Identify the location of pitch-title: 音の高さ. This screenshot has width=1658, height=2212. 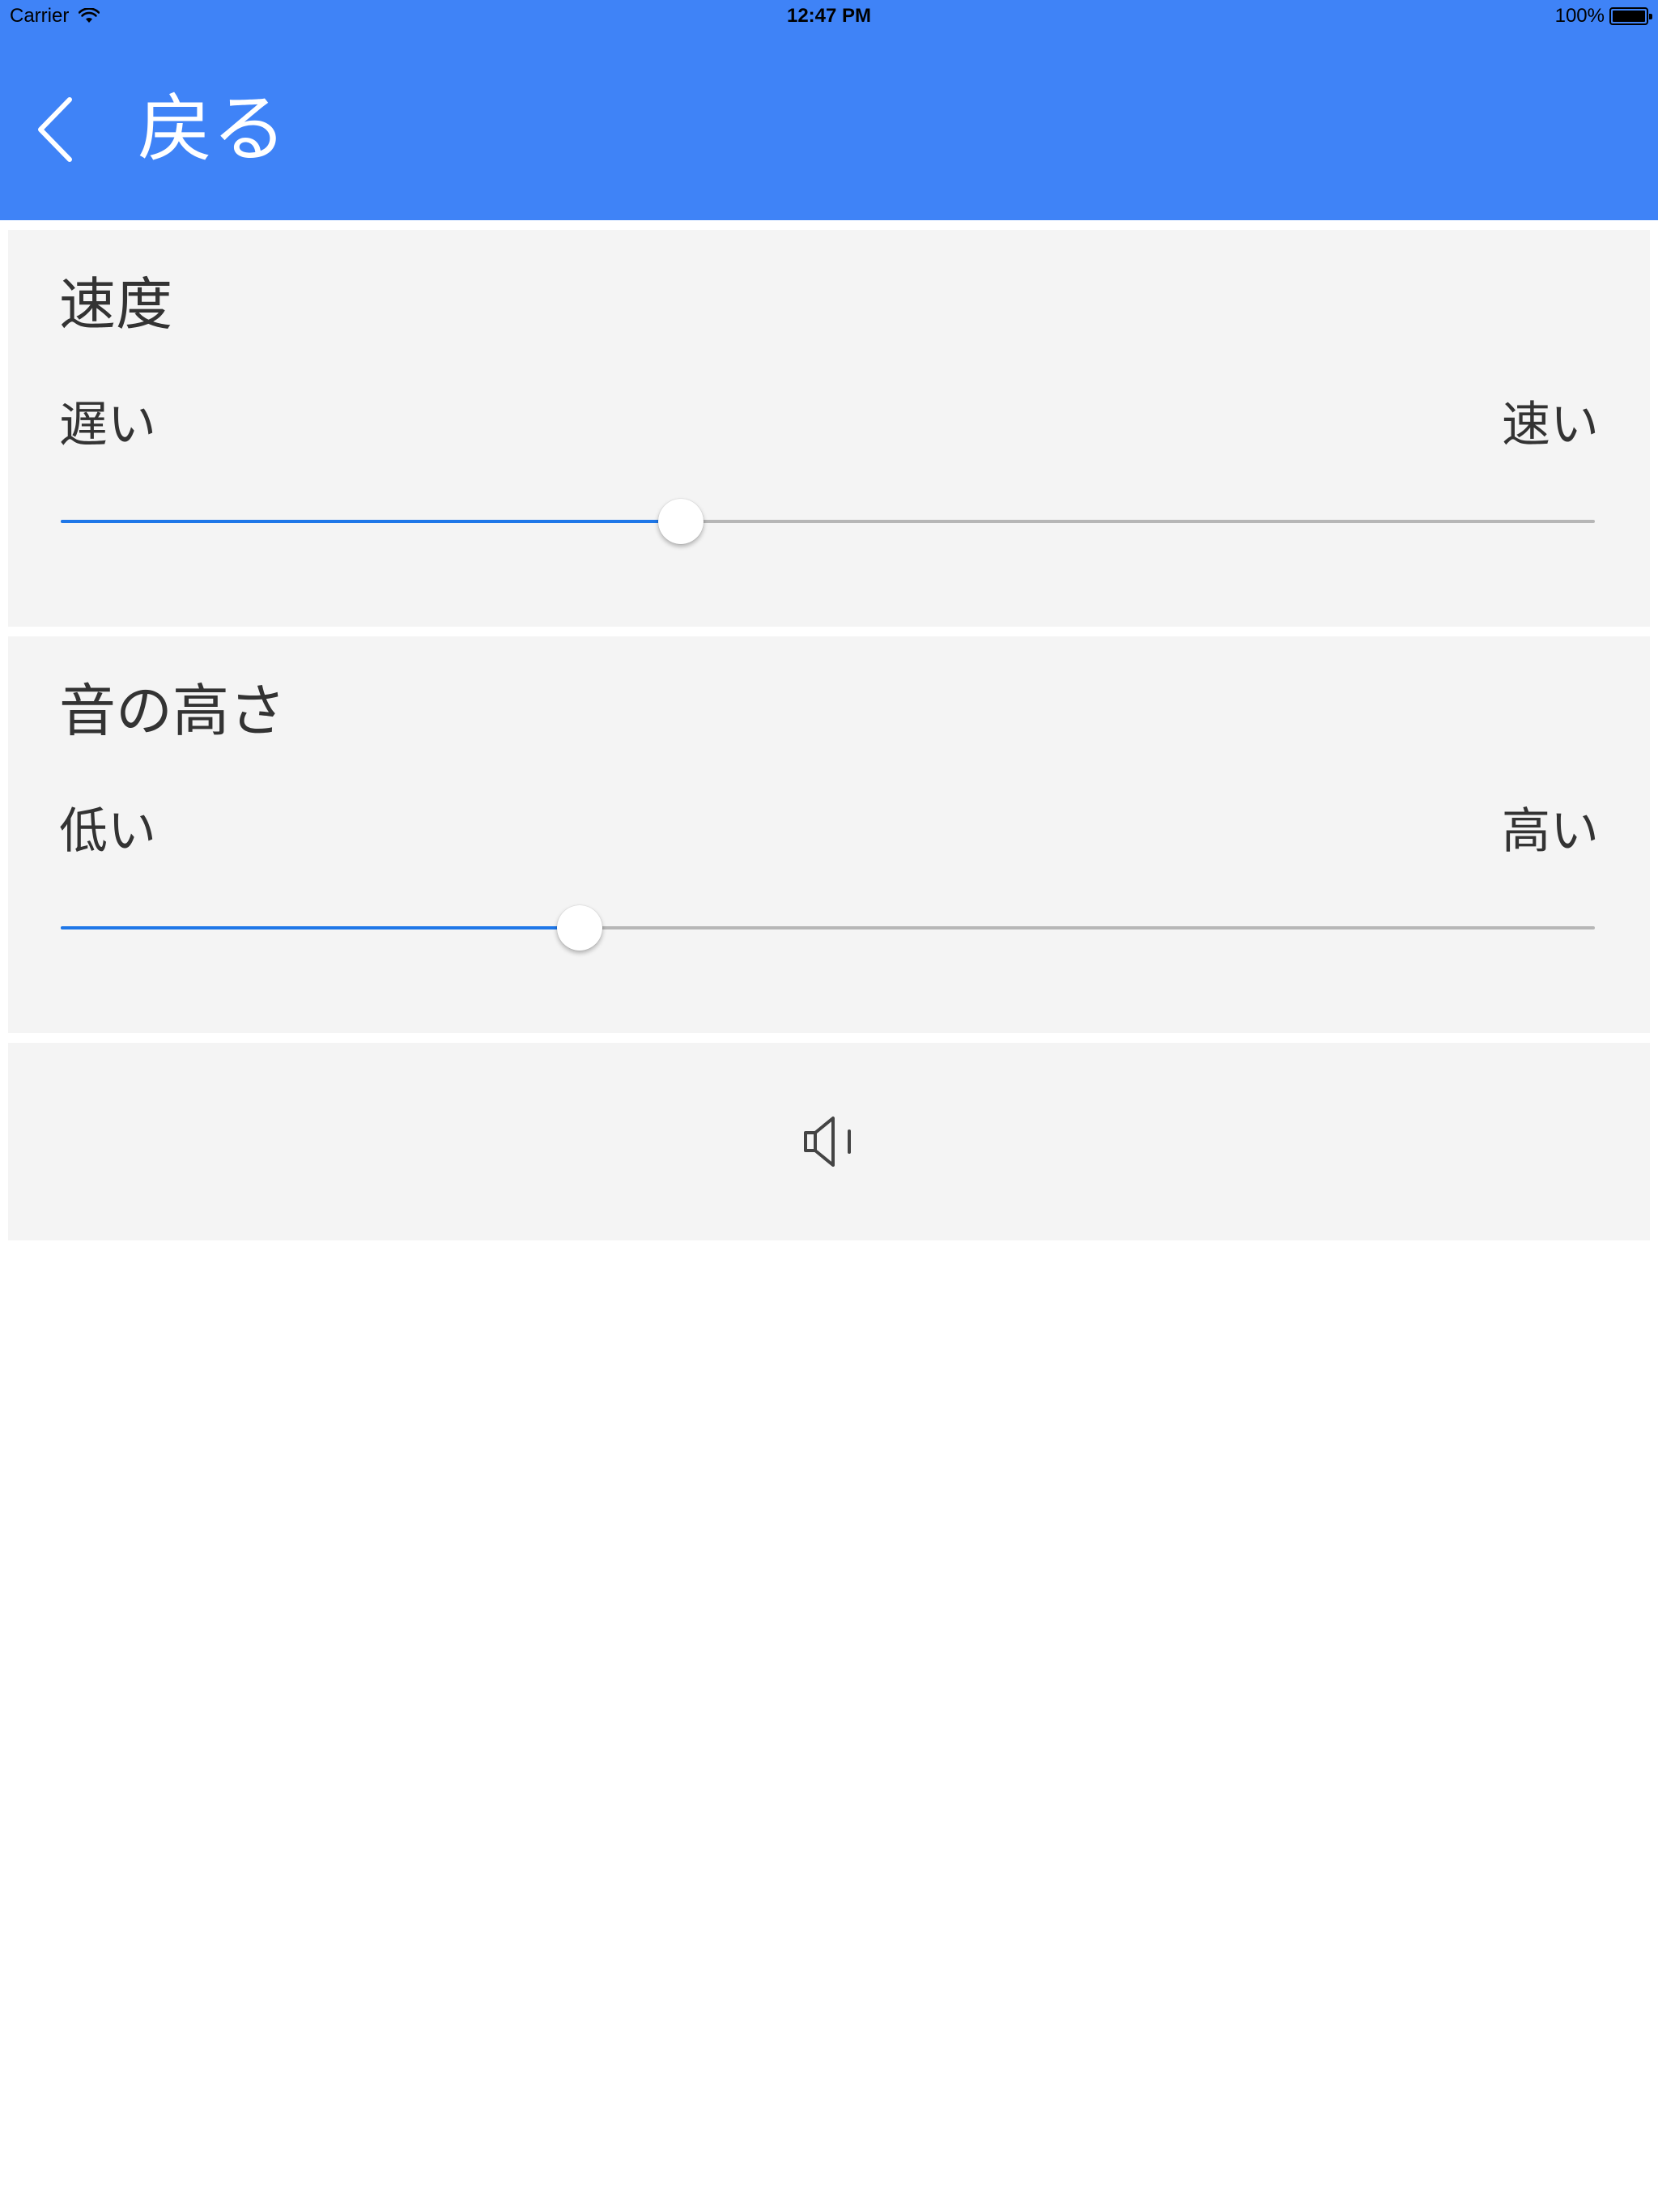
(172, 711).